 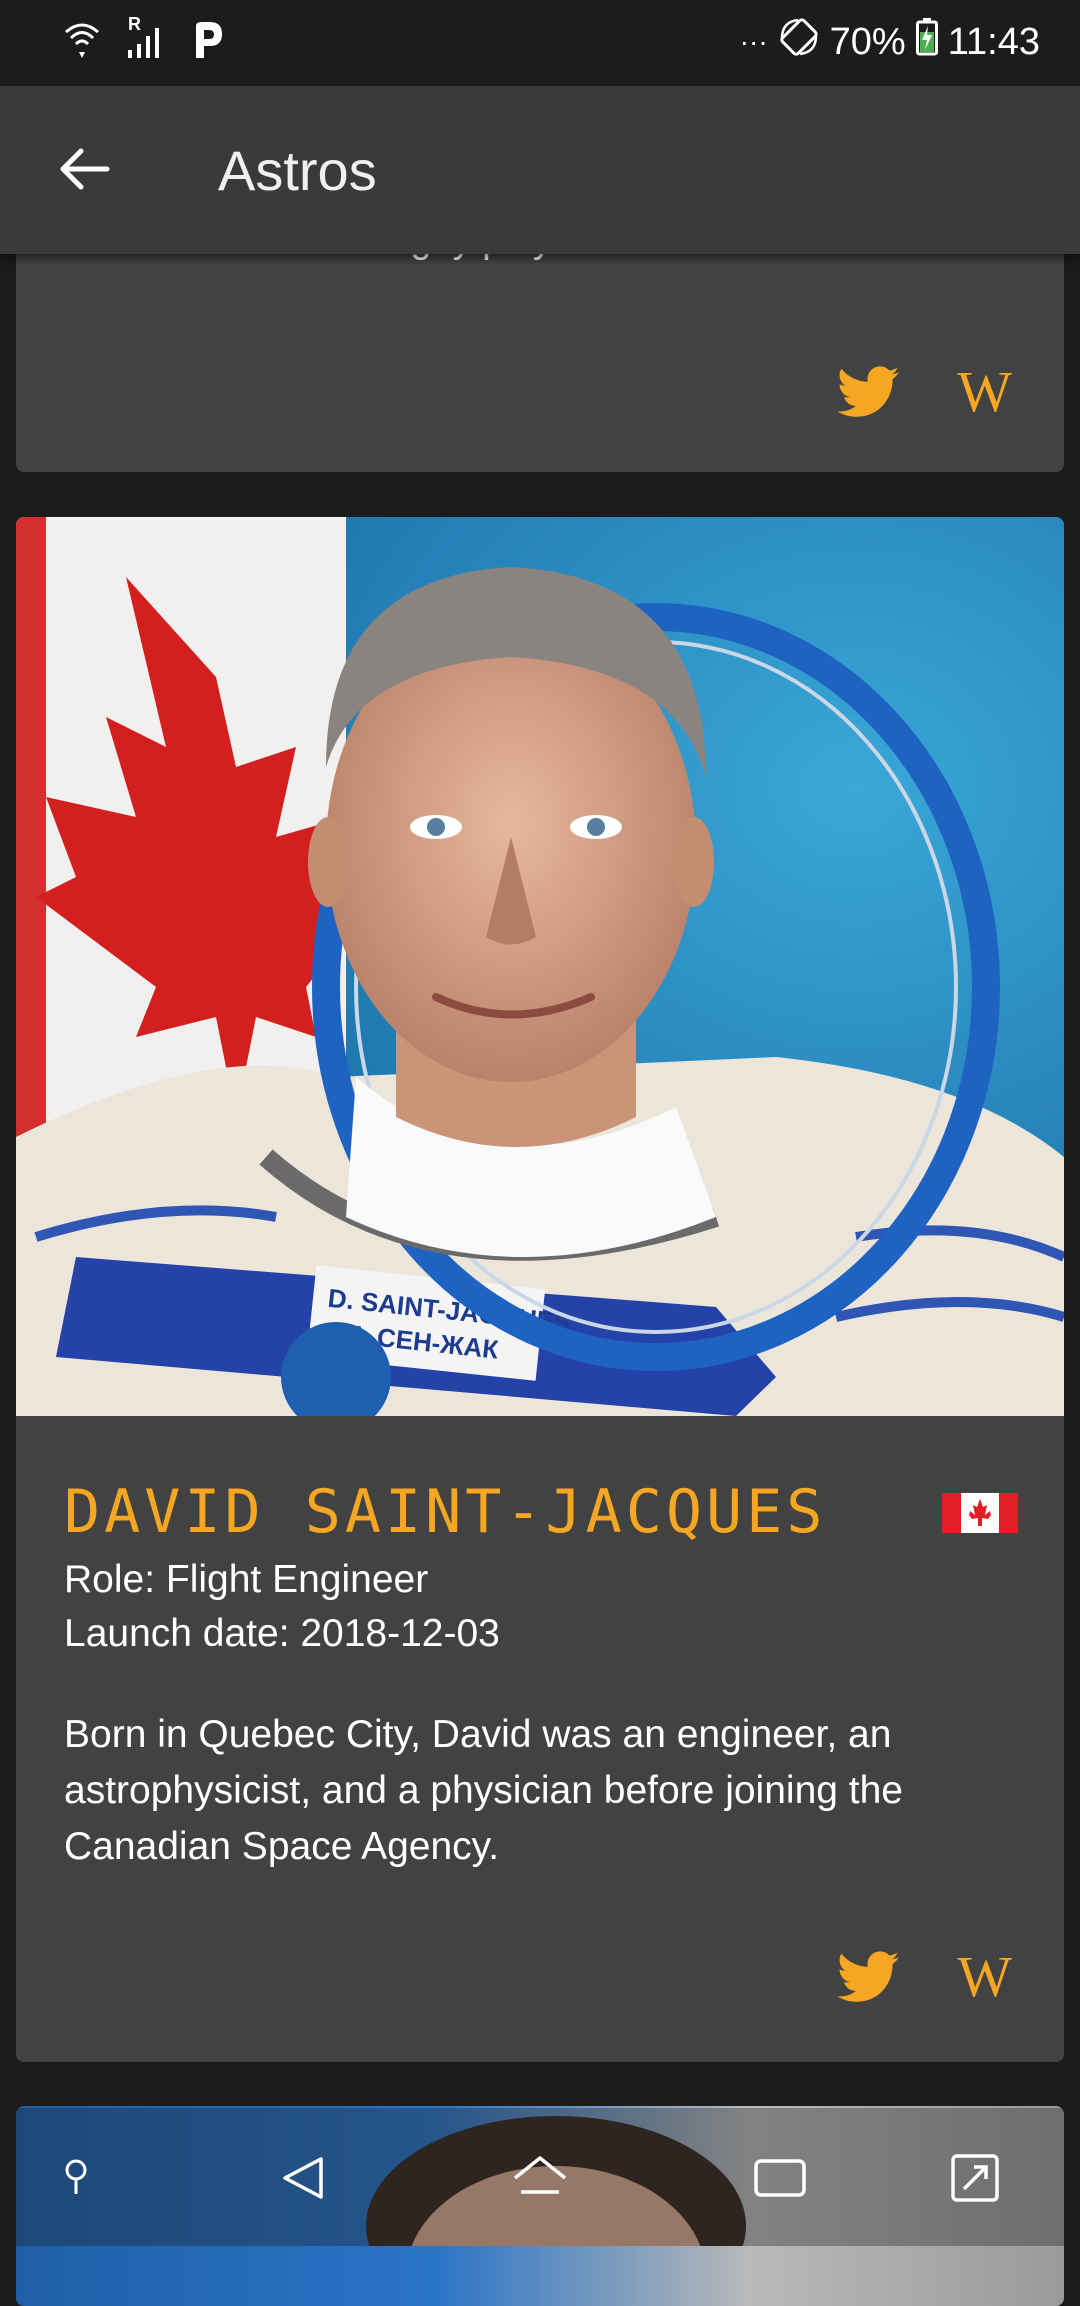 What do you see at coordinates (926, 42) in the screenshot?
I see `battery-charging-icon` at bounding box center [926, 42].